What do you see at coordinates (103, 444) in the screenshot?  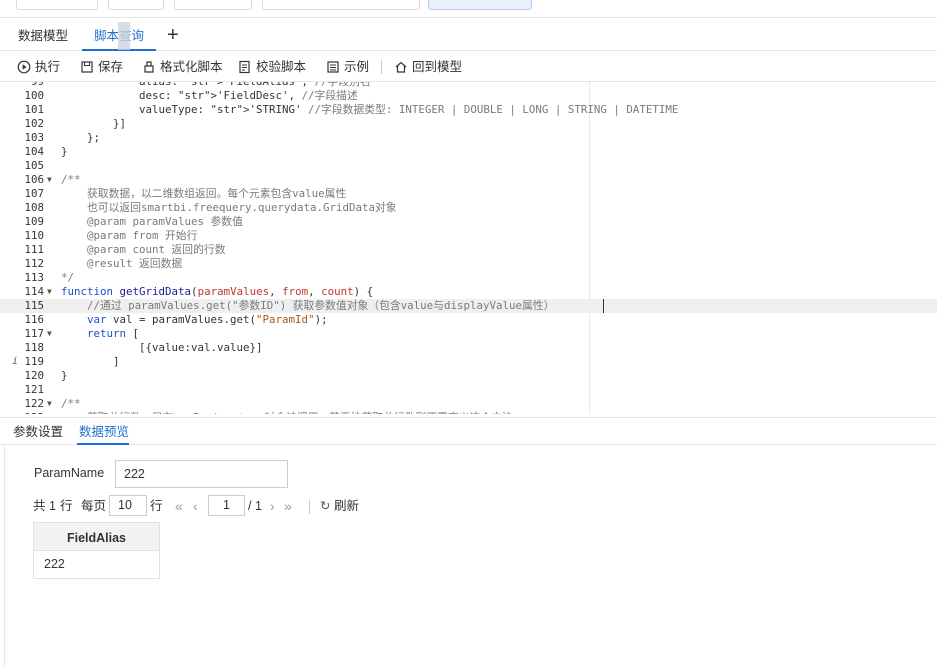 I see `active-tab-indicator` at bounding box center [103, 444].